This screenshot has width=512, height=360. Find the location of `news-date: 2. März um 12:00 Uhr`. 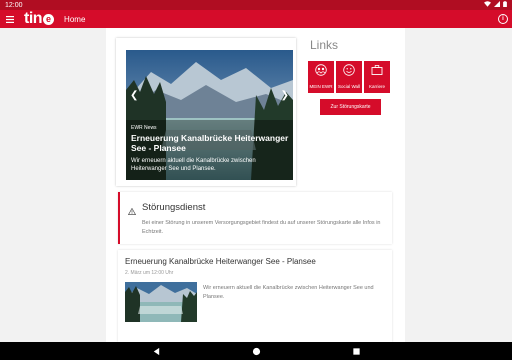

news-date: 2. März um 12:00 Uhr is located at coordinates (149, 273).